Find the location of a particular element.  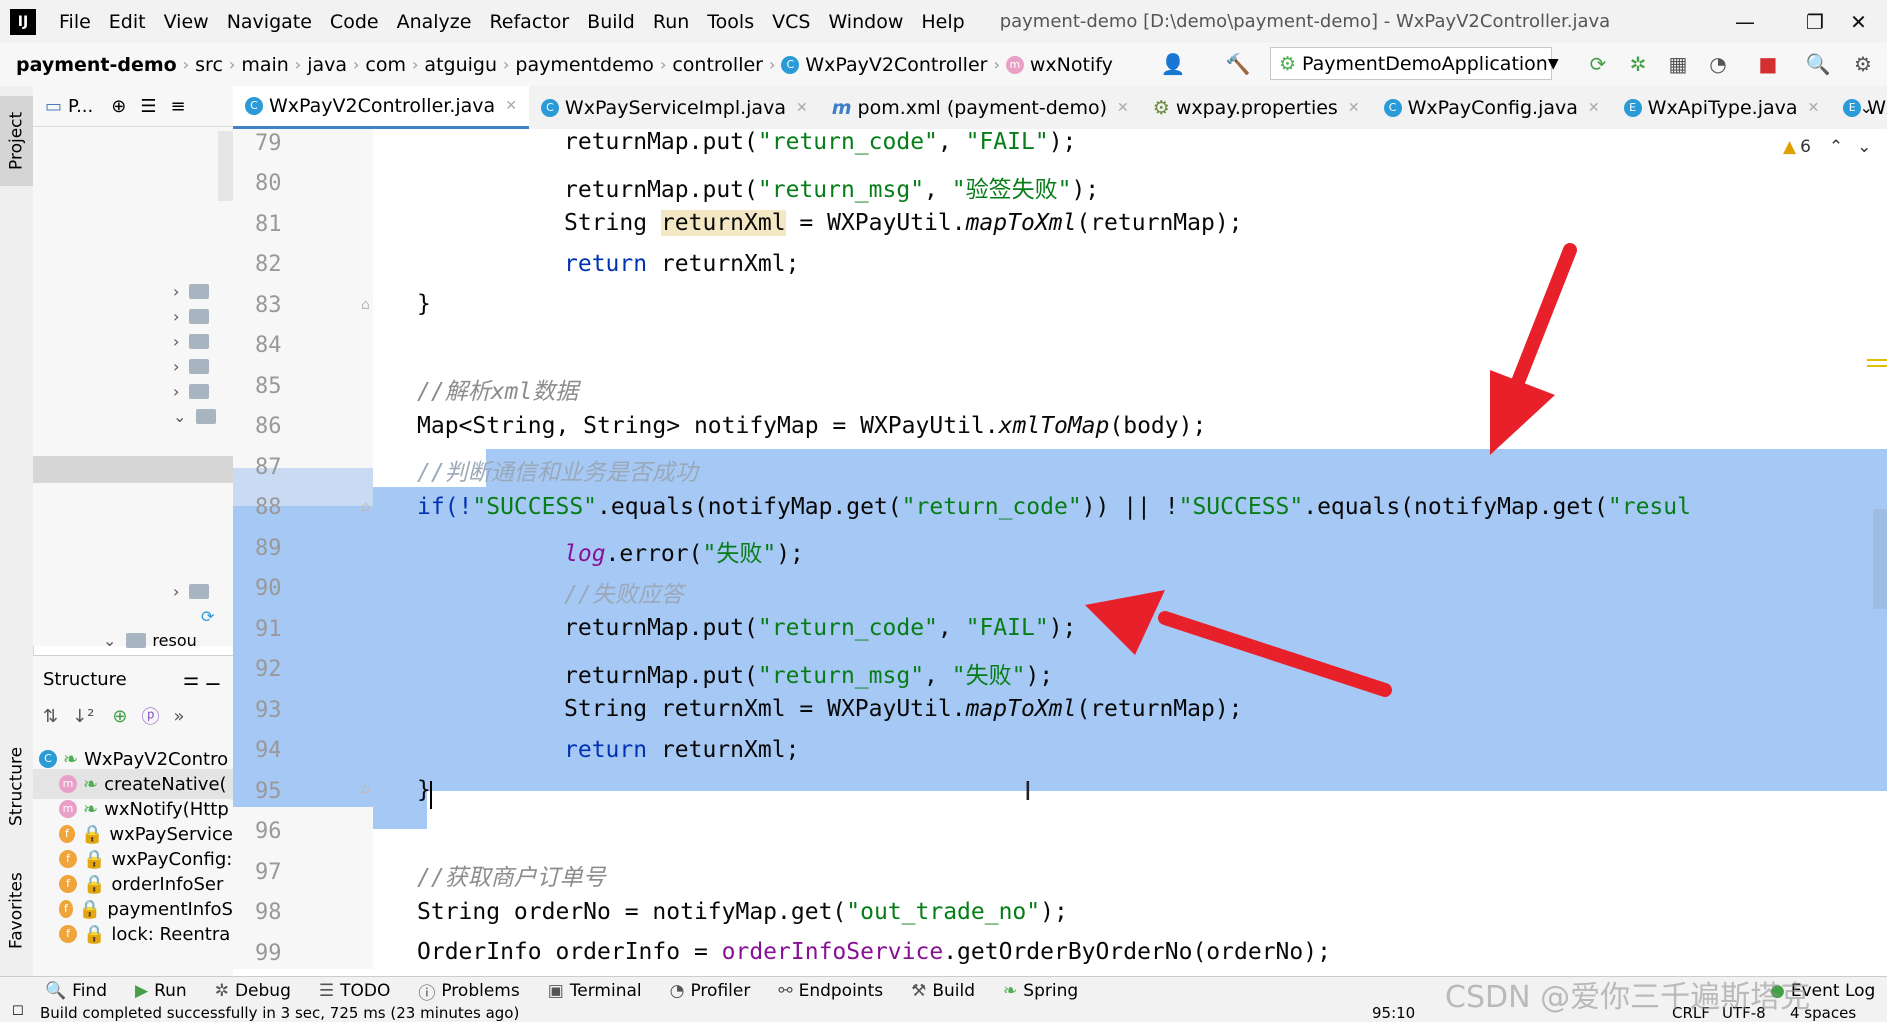

sort-visibility-icon: ⇅ is located at coordinates (50, 716).